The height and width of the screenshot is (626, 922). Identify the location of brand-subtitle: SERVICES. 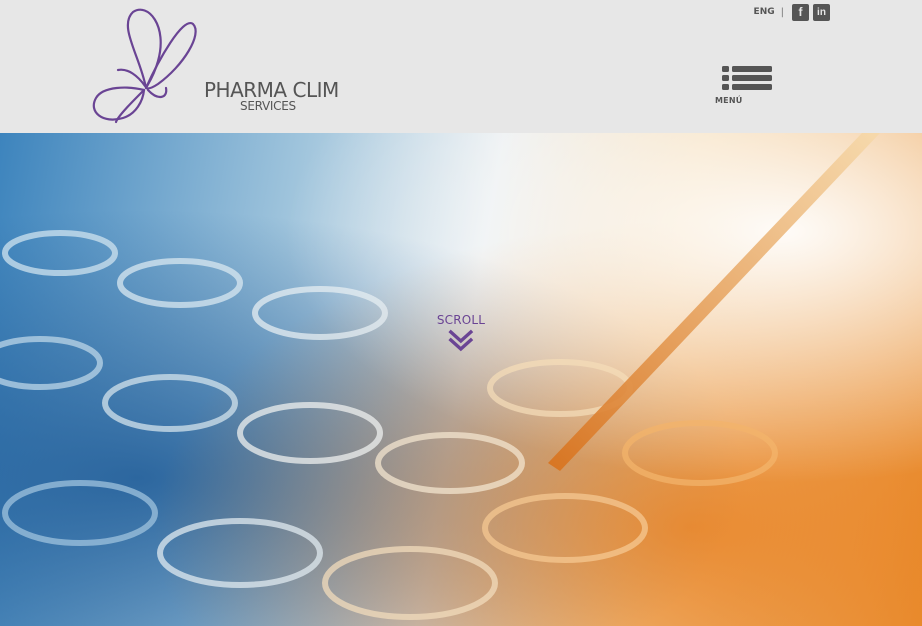
(268, 106).